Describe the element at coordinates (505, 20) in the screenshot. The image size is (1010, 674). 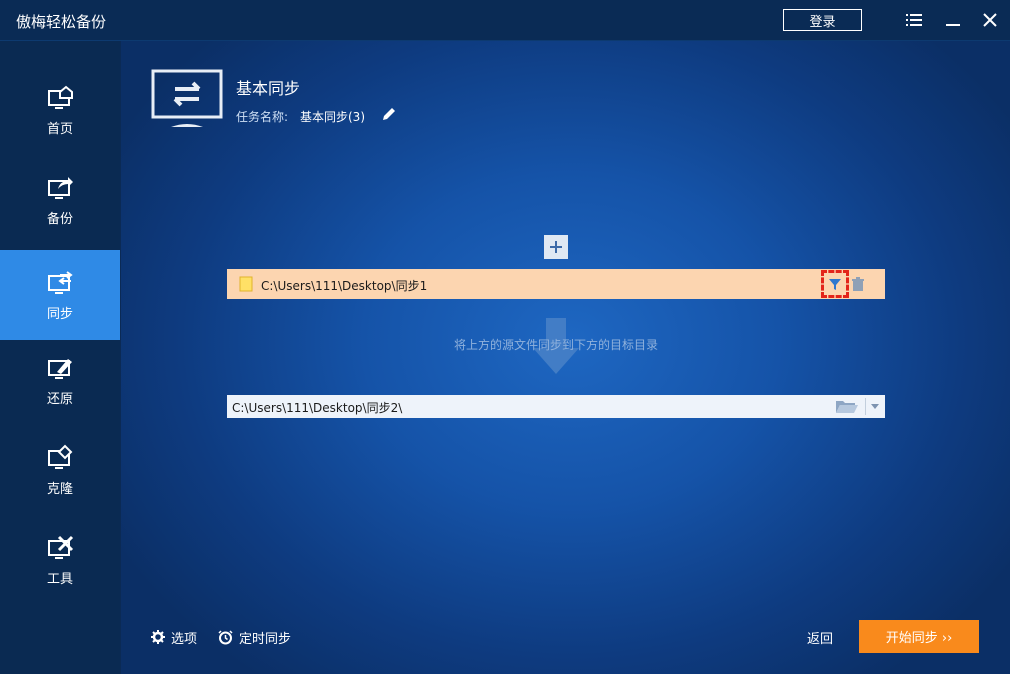
I see `title-bar: 傲梅轻松备份 登录` at that location.